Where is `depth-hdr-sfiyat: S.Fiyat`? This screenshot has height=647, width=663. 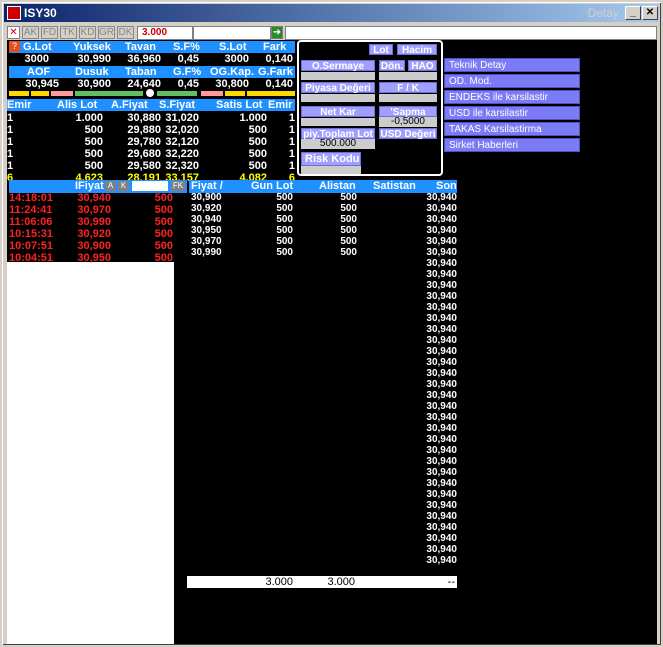 depth-hdr-sfiyat: S.Fiyat is located at coordinates (177, 105).